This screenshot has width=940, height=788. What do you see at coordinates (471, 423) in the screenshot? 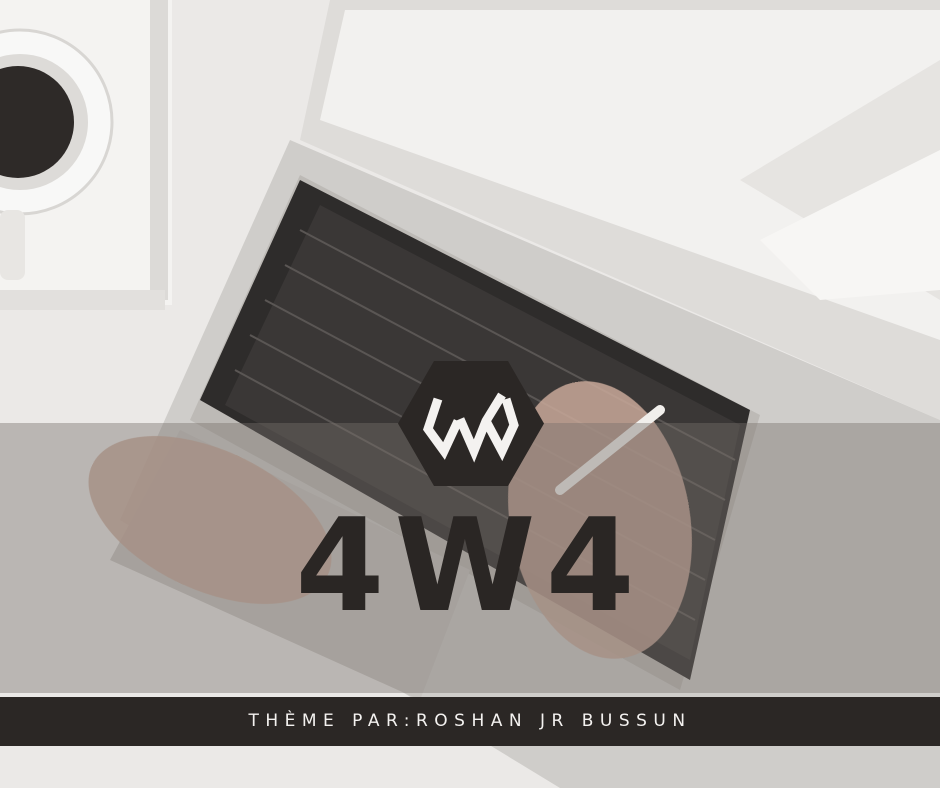
I see `hexagon-4w4-logo-icon` at bounding box center [471, 423].